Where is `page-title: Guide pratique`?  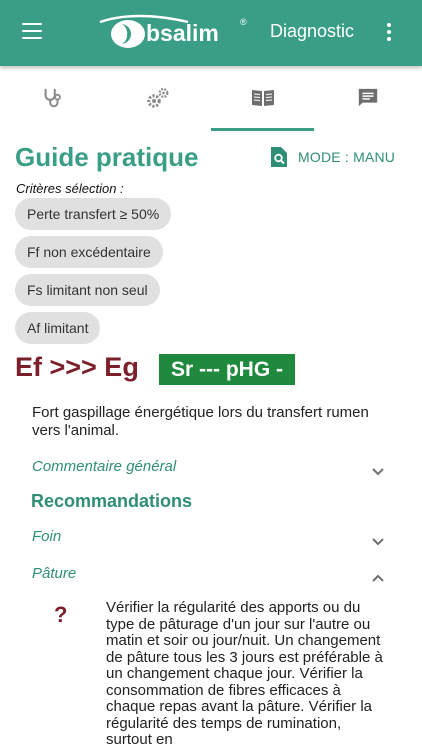
page-title: Guide pratique is located at coordinates (107, 157).